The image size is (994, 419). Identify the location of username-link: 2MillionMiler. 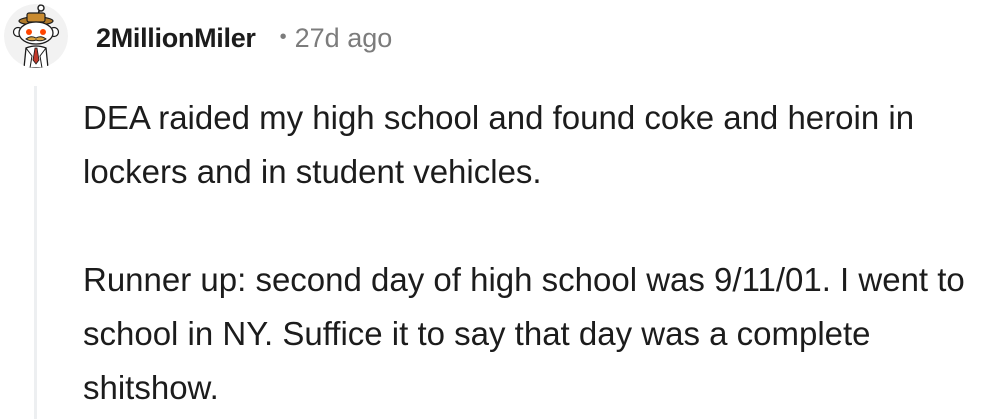
(176, 38).